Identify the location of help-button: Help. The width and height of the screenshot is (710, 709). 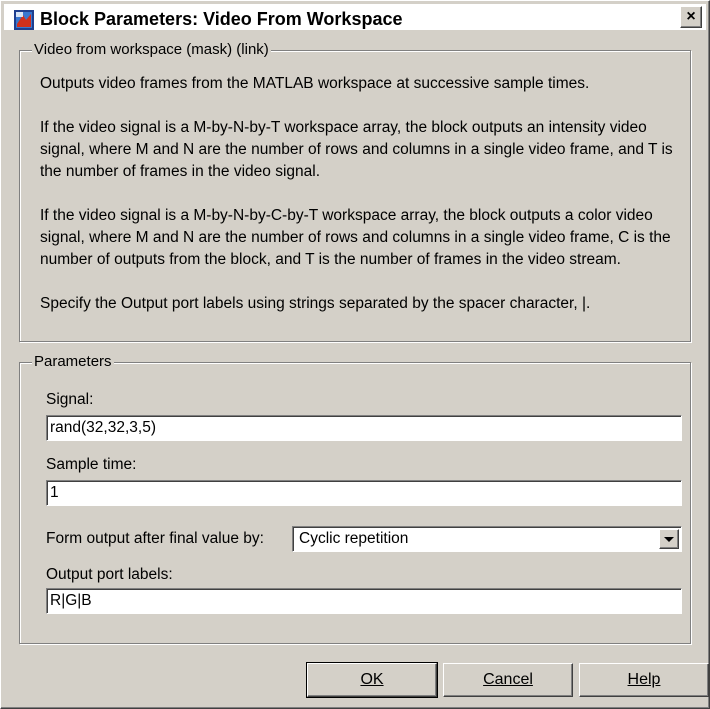
(644, 680).